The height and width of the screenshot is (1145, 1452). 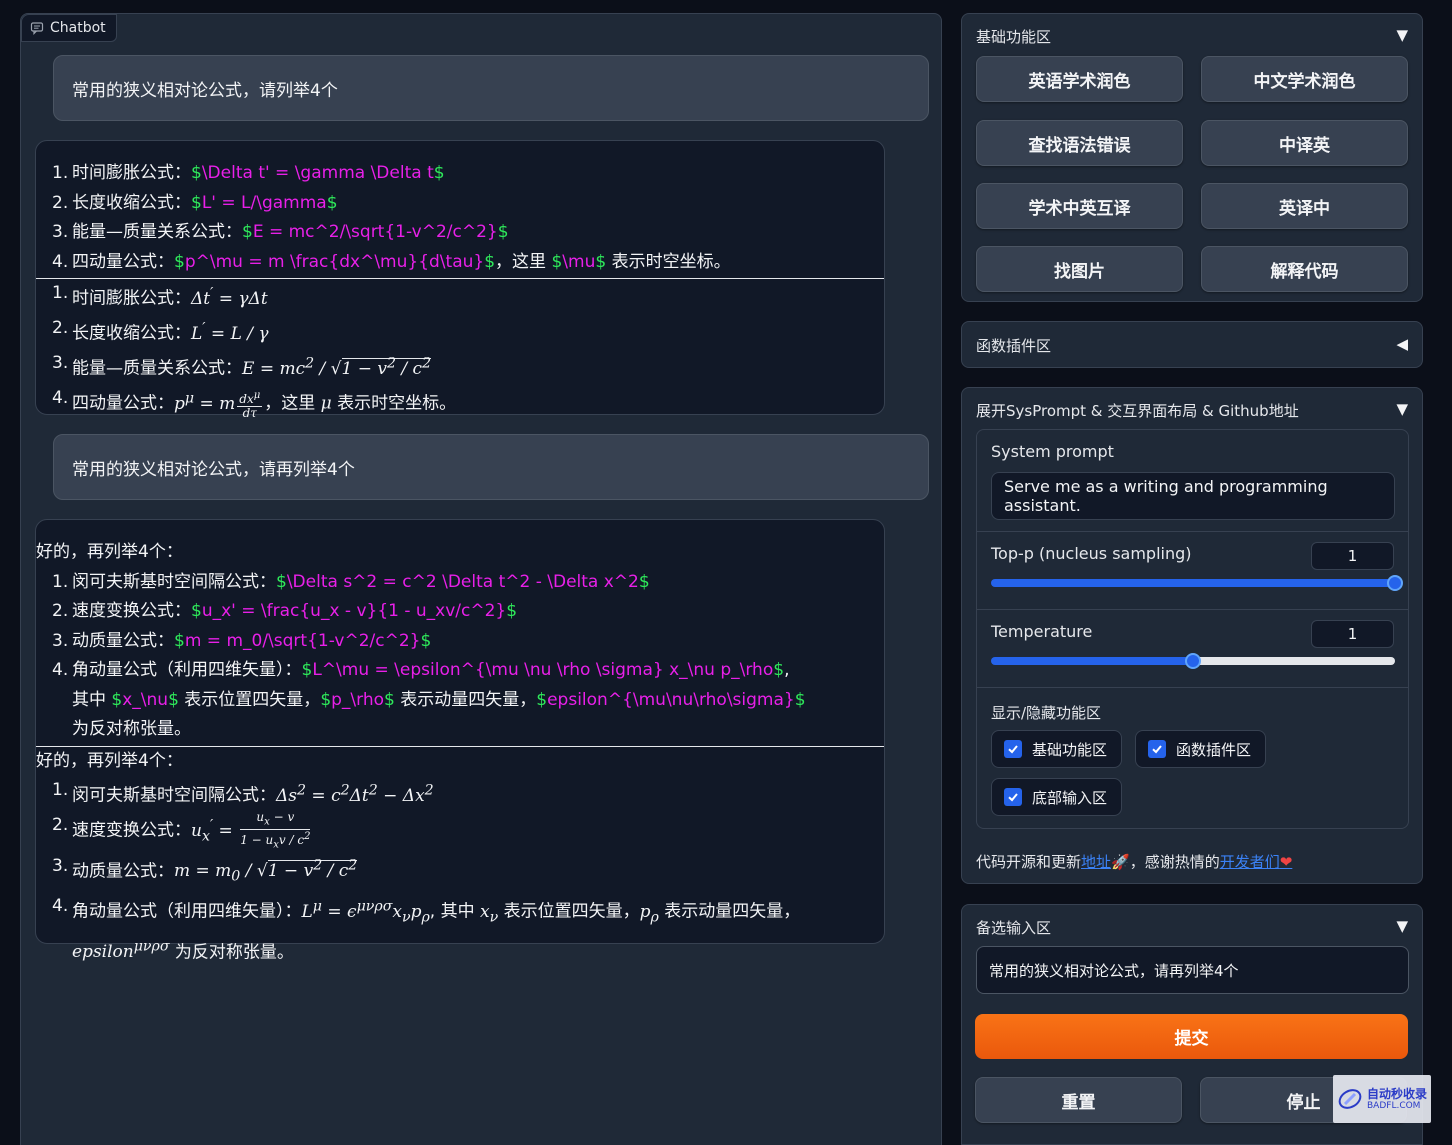 I want to click on grammar-check-button: 查找语法错误, so click(x=1079, y=143).